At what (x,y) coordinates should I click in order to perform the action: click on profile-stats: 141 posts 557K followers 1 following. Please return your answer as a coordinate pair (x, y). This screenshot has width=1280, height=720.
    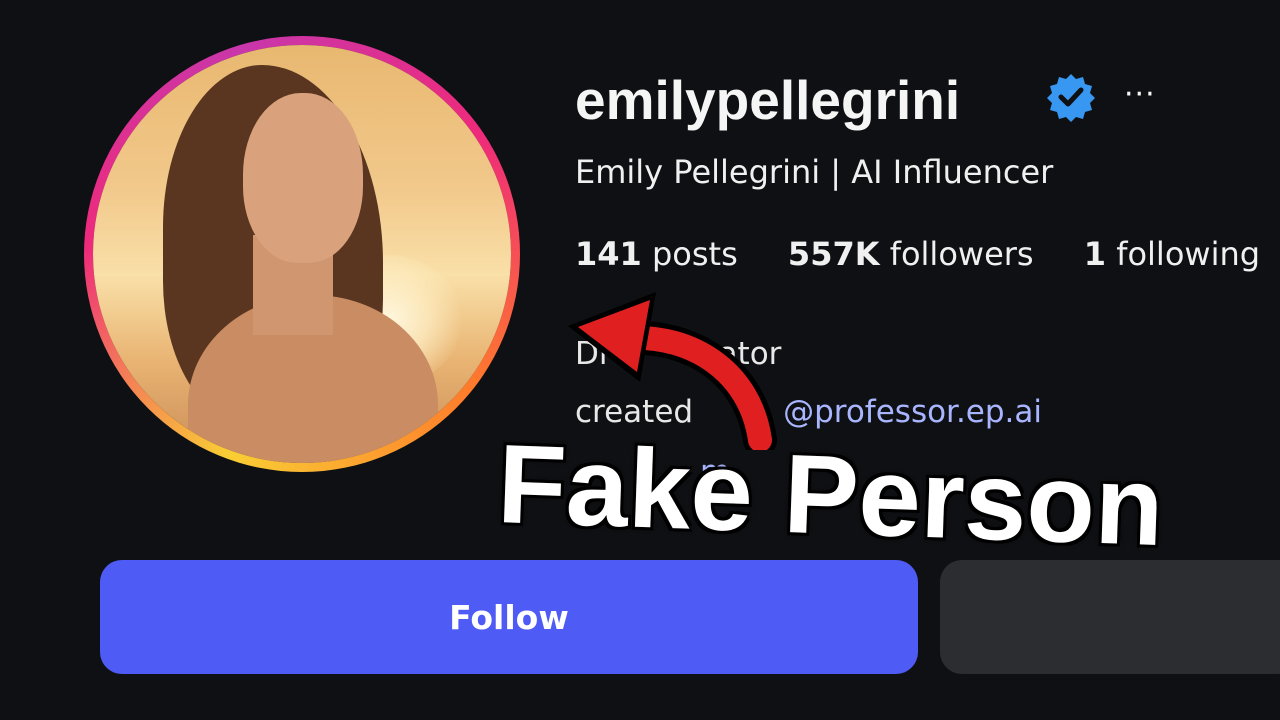
    Looking at the image, I should click on (917, 254).